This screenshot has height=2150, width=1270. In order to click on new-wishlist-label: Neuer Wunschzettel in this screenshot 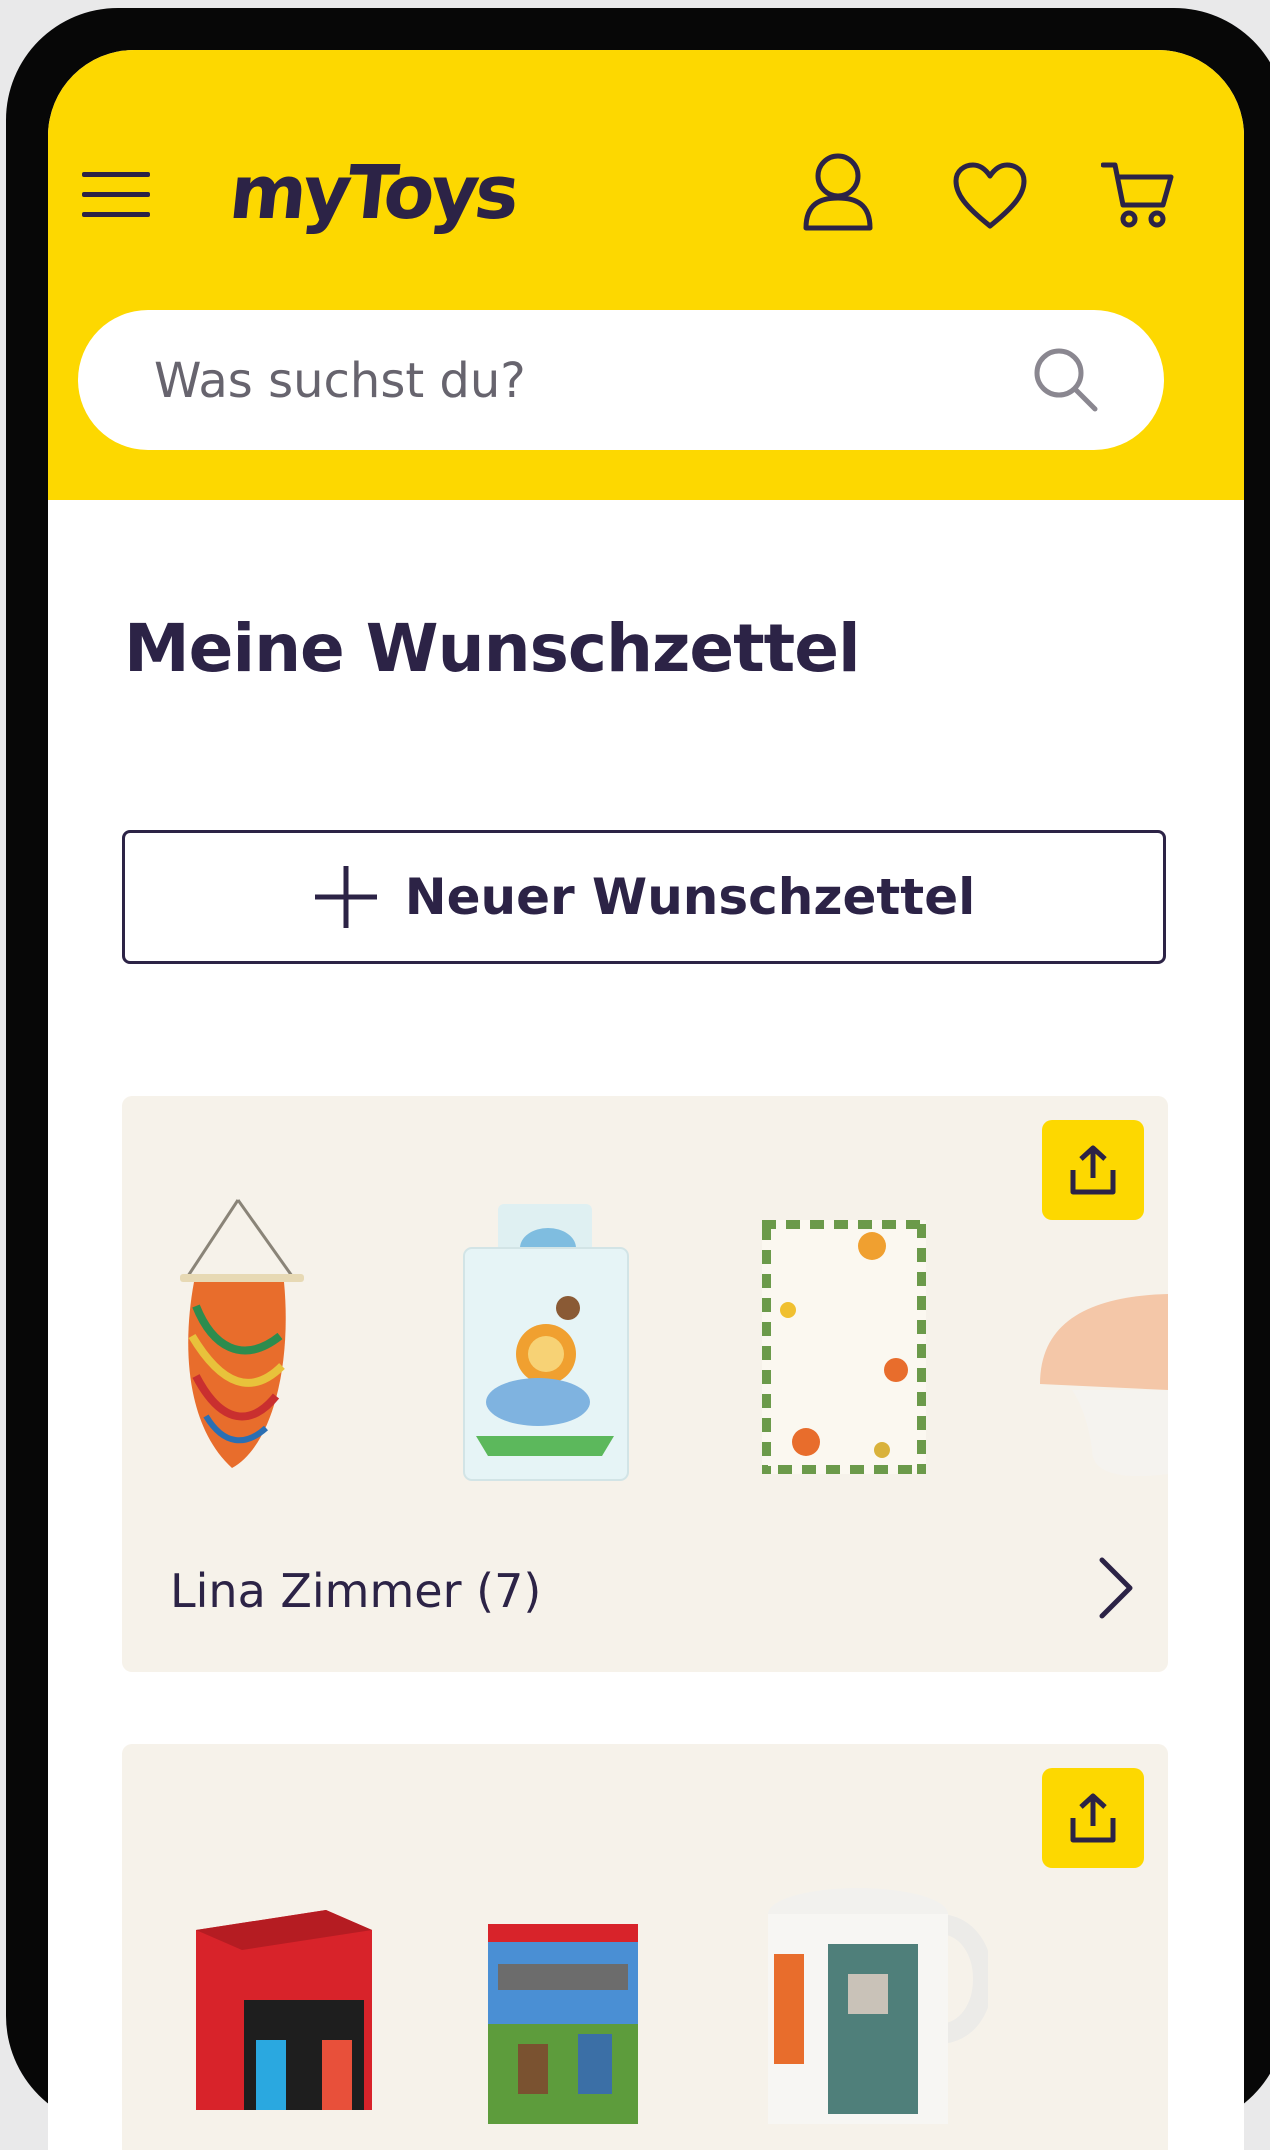, I will do `click(690, 897)`.